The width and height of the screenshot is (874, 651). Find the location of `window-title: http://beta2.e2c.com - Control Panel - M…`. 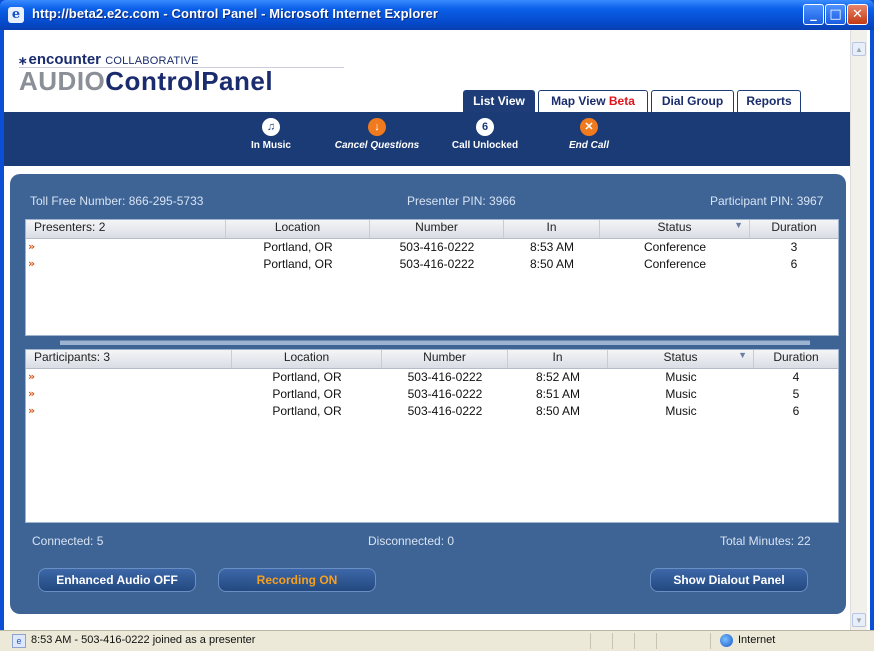

window-title: http://beta2.e2c.com - Control Panel - M… is located at coordinates (235, 13).